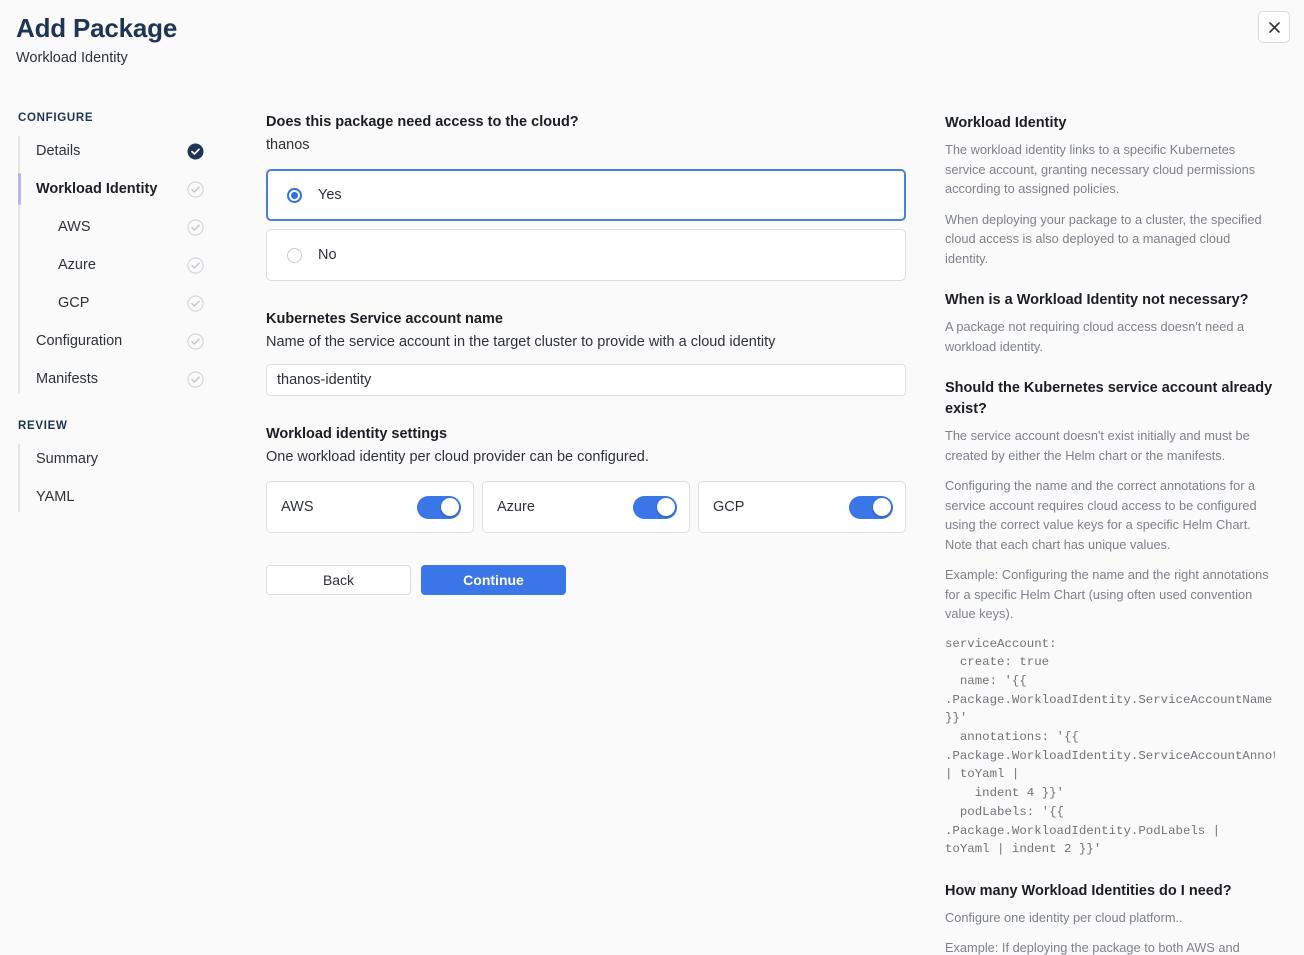 The image size is (1304, 955). What do you see at coordinates (55, 497) in the screenshot?
I see `sidebar-item-label: YAML` at bounding box center [55, 497].